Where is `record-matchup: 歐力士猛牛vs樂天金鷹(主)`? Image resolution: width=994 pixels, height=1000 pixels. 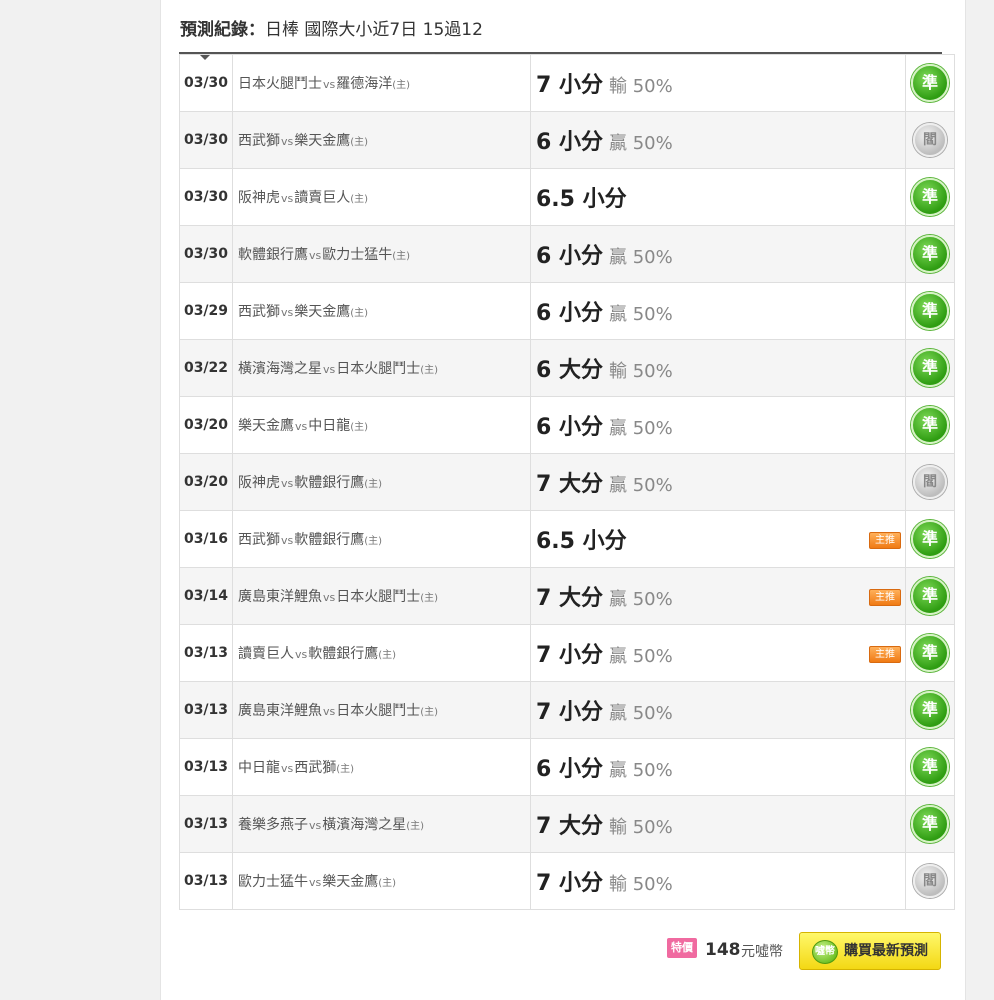
record-matchup: 歐力士猛牛vs樂天金鷹(主) is located at coordinates (381, 881).